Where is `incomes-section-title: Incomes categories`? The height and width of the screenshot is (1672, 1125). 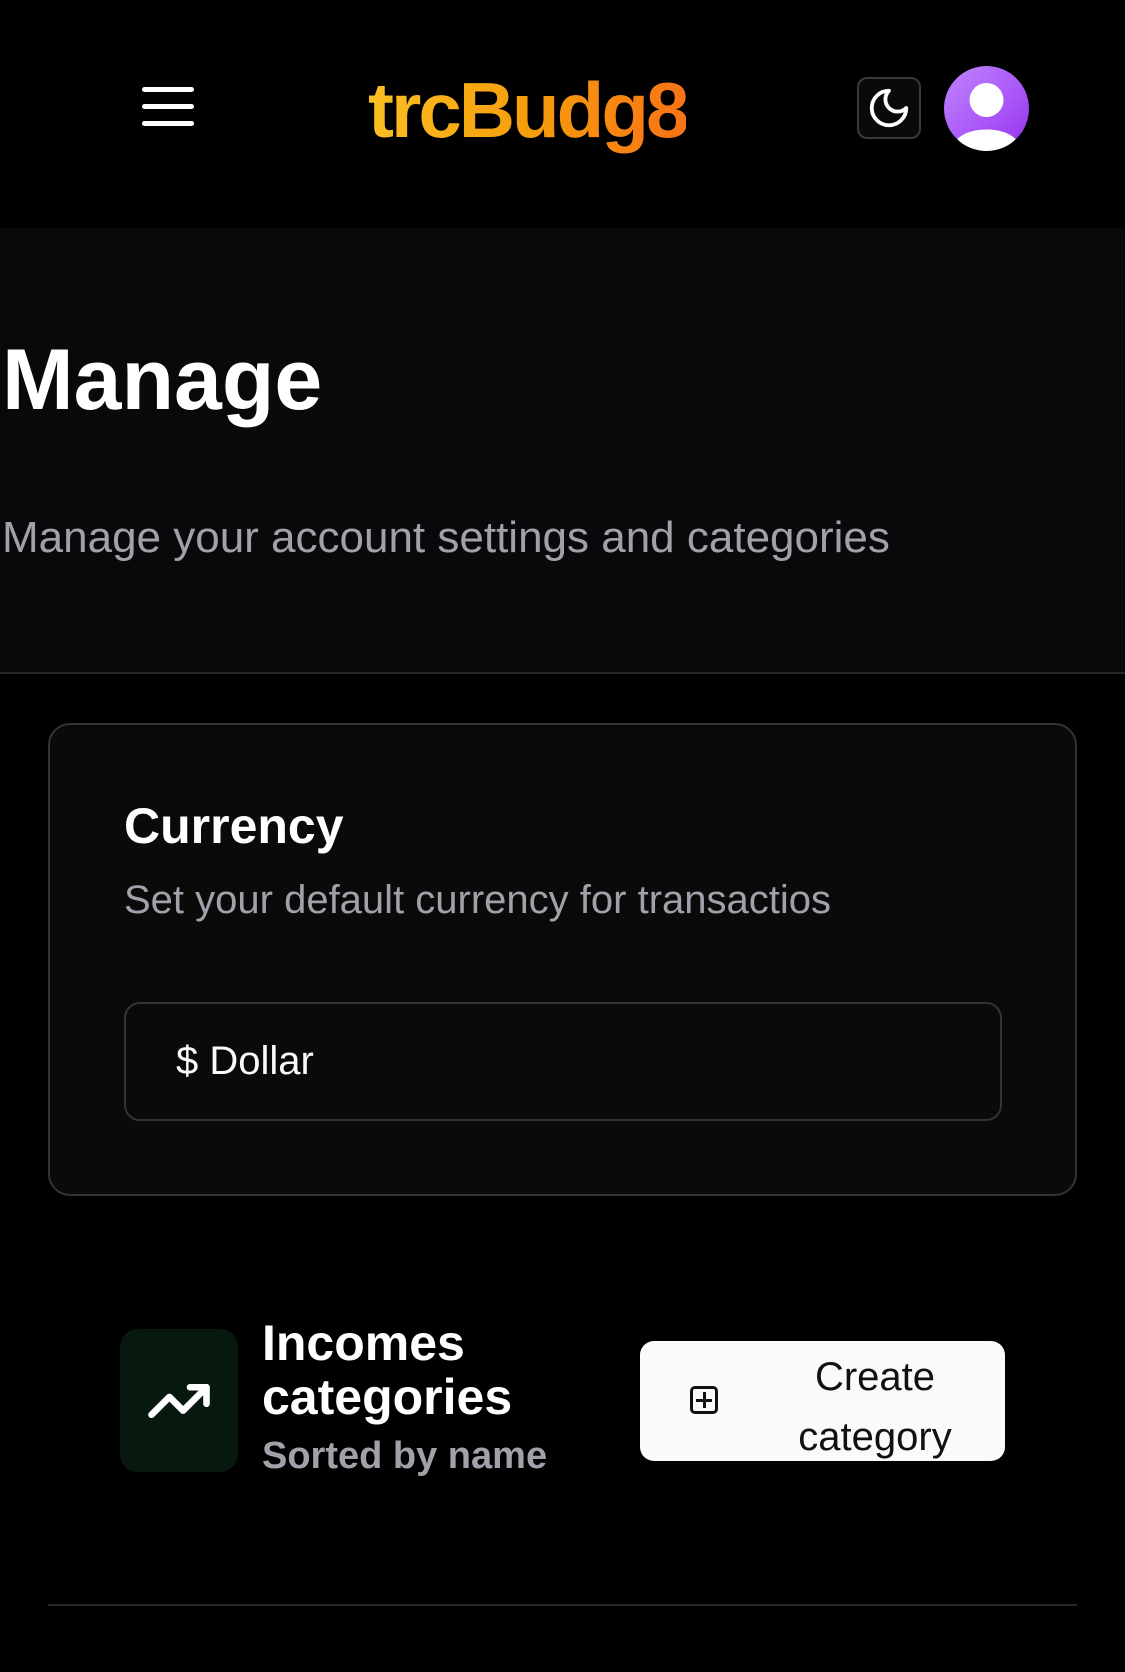
incomes-section-title: Incomes categories is located at coordinates (387, 1370).